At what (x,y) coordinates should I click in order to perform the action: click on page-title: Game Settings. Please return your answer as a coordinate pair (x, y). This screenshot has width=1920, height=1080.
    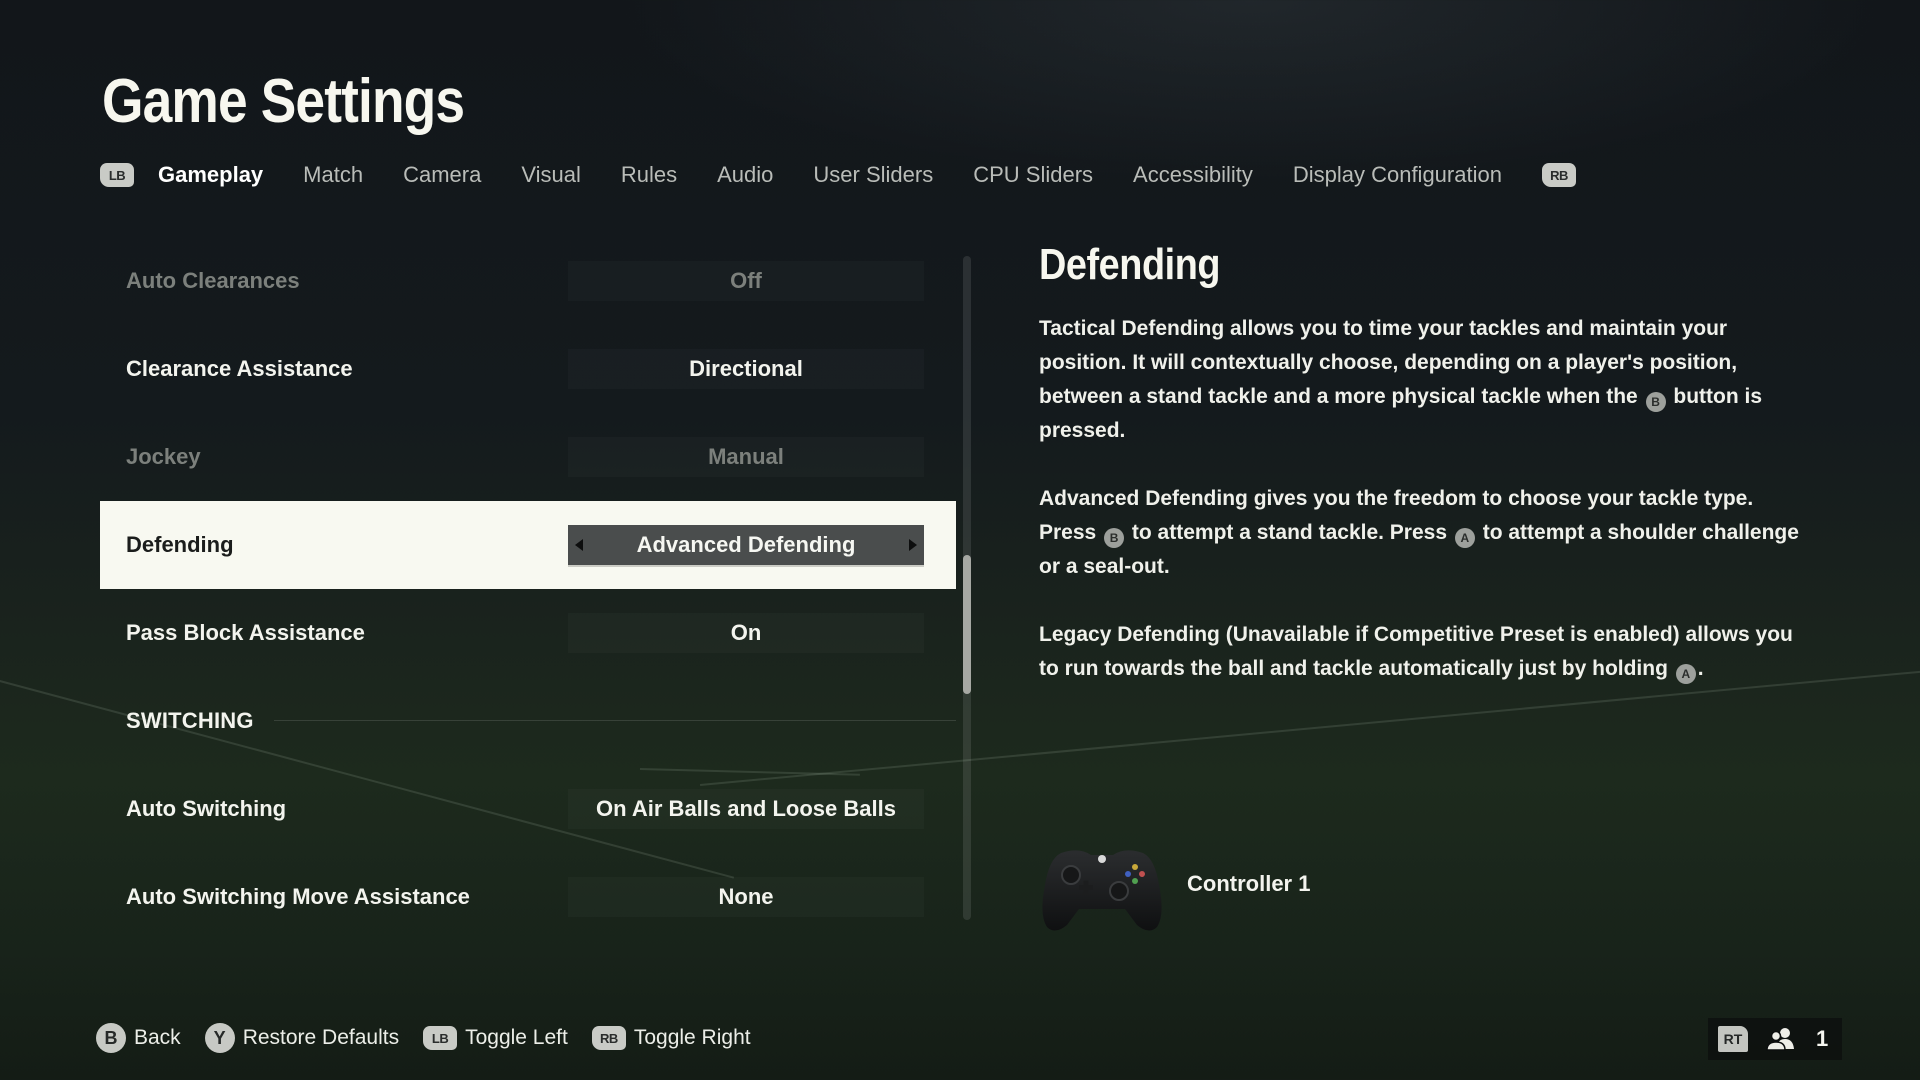
    Looking at the image, I should click on (283, 101).